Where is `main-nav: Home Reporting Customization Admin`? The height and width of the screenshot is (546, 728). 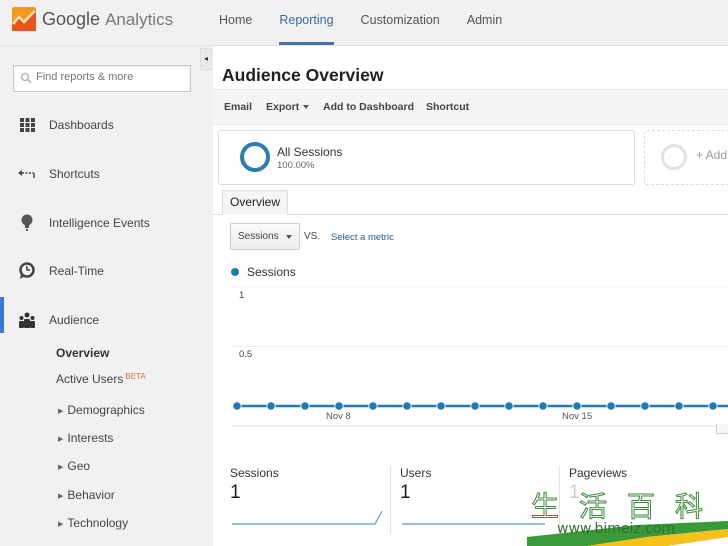
main-nav: Home Reporting Customization Admin is located at coordinates (374, 23).